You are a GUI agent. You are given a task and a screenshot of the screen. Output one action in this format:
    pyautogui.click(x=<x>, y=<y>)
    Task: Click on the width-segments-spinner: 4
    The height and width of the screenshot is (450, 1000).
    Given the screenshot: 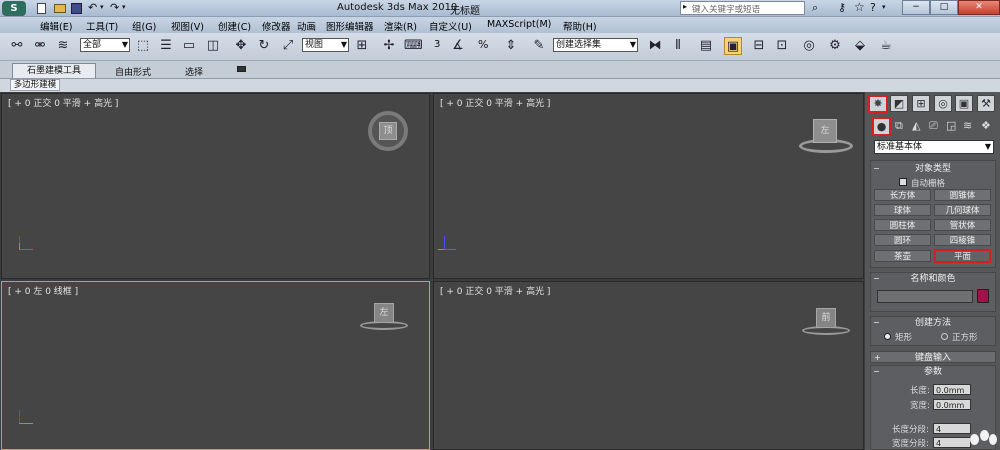 What is the action you would take?
    pyautogui.click(x=952, y=442)
    